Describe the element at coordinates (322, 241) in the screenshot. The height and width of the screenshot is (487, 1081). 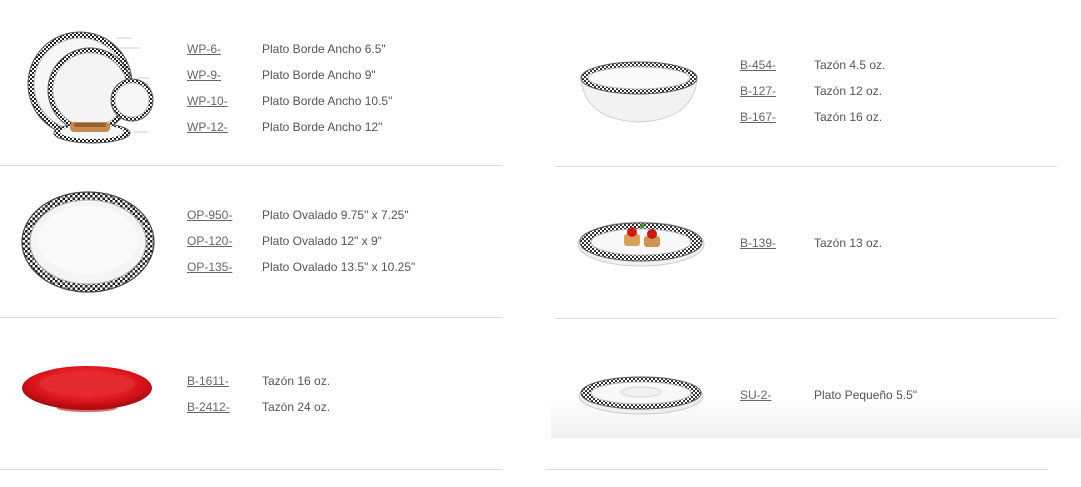
I see `product-description: Plato Ovalado 12" x 9"` at that location.